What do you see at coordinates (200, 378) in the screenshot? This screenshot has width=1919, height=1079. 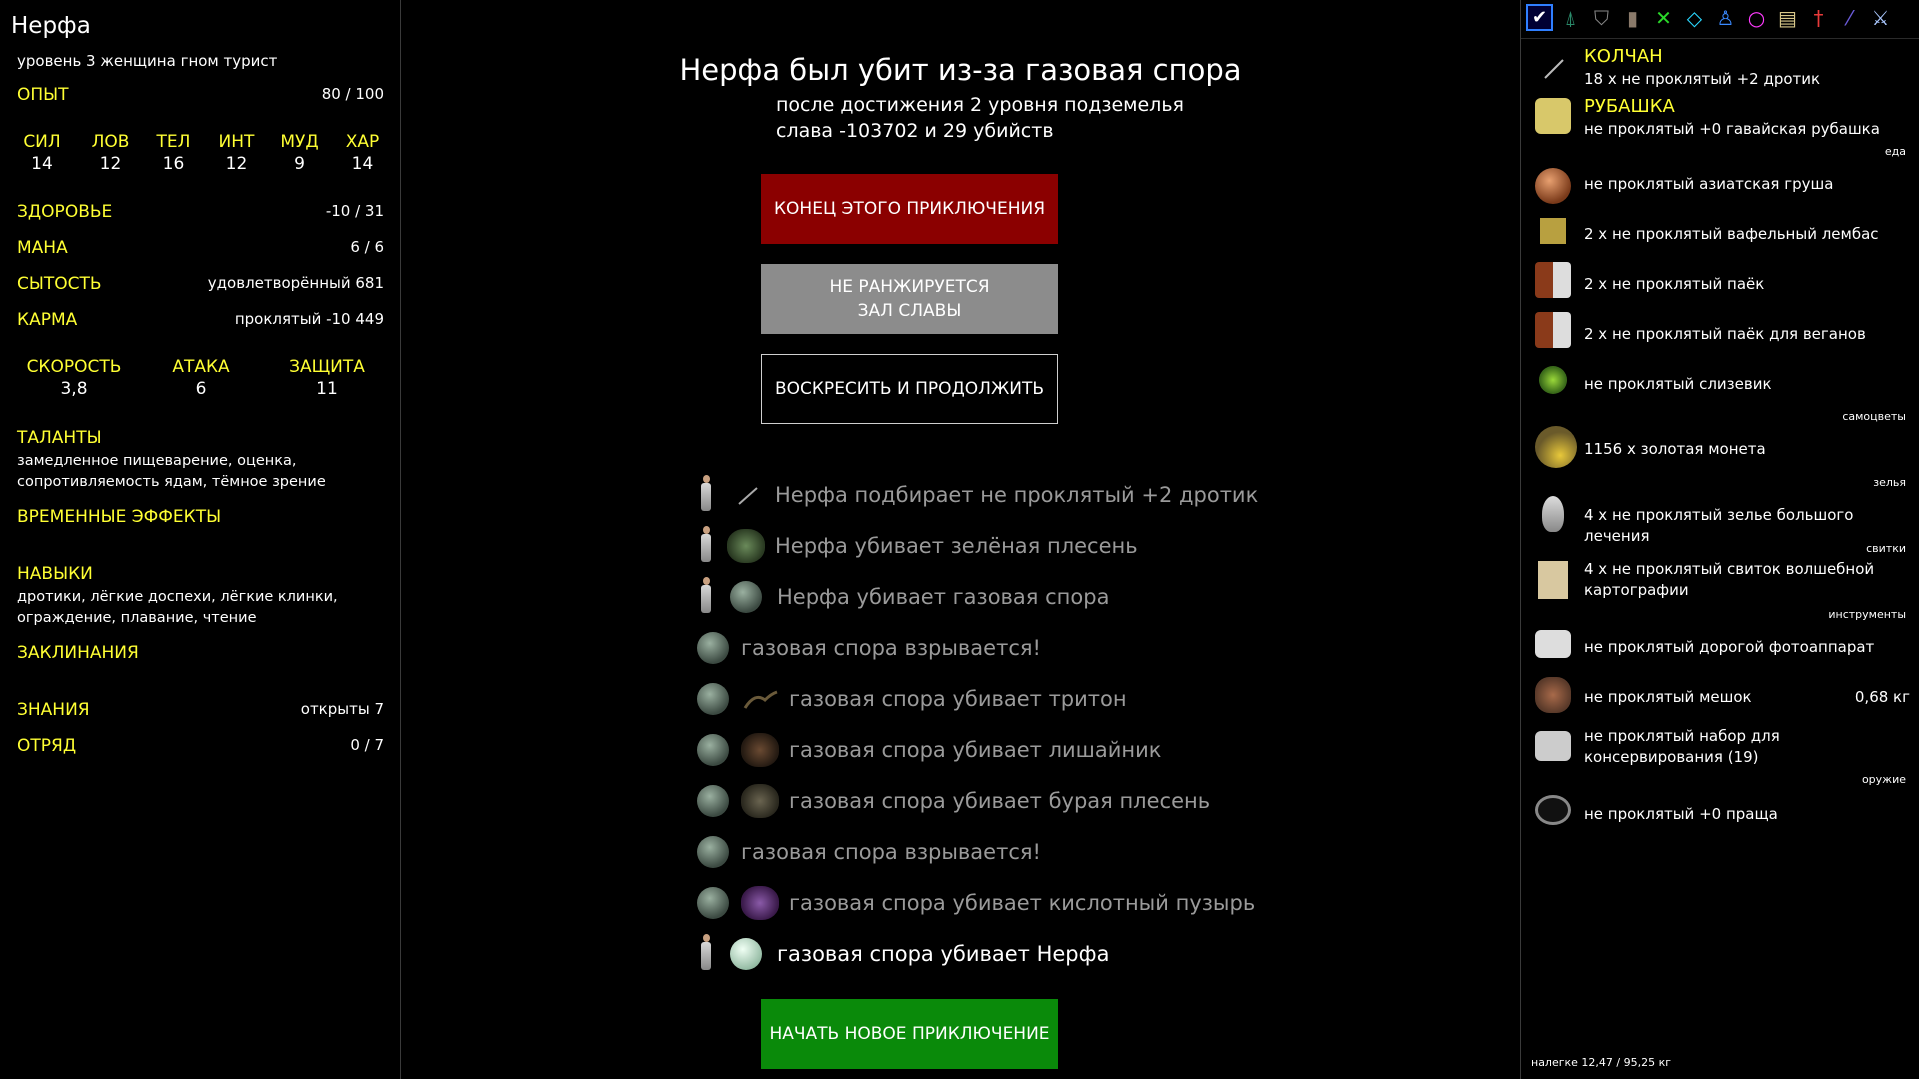 I see `combat-stats: СКОРОСТЬ 3,8 АТАКА 6 ЗАЩИТА 11` at bounding box center [200, 378].